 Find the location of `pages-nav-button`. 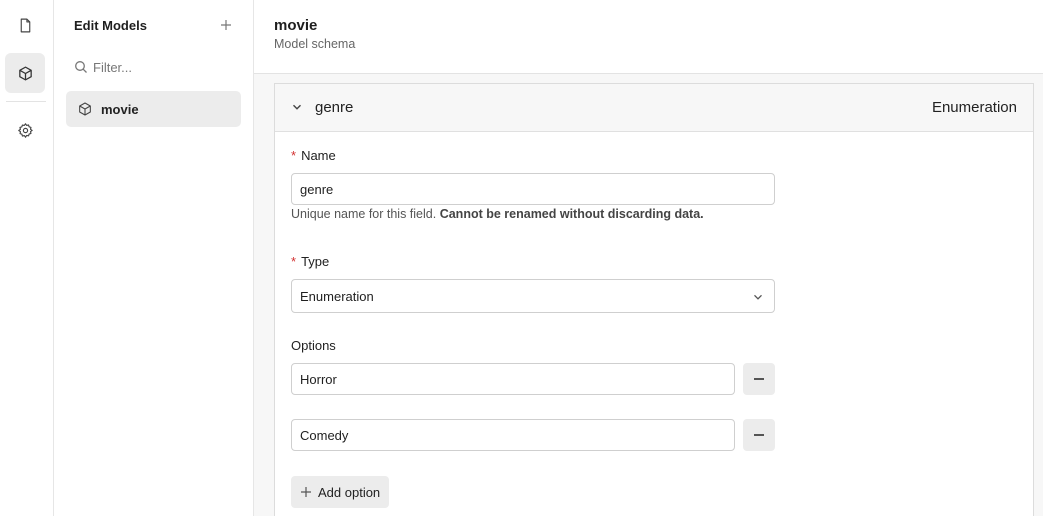

pages-nav-button is located at coordinates (25, 25).